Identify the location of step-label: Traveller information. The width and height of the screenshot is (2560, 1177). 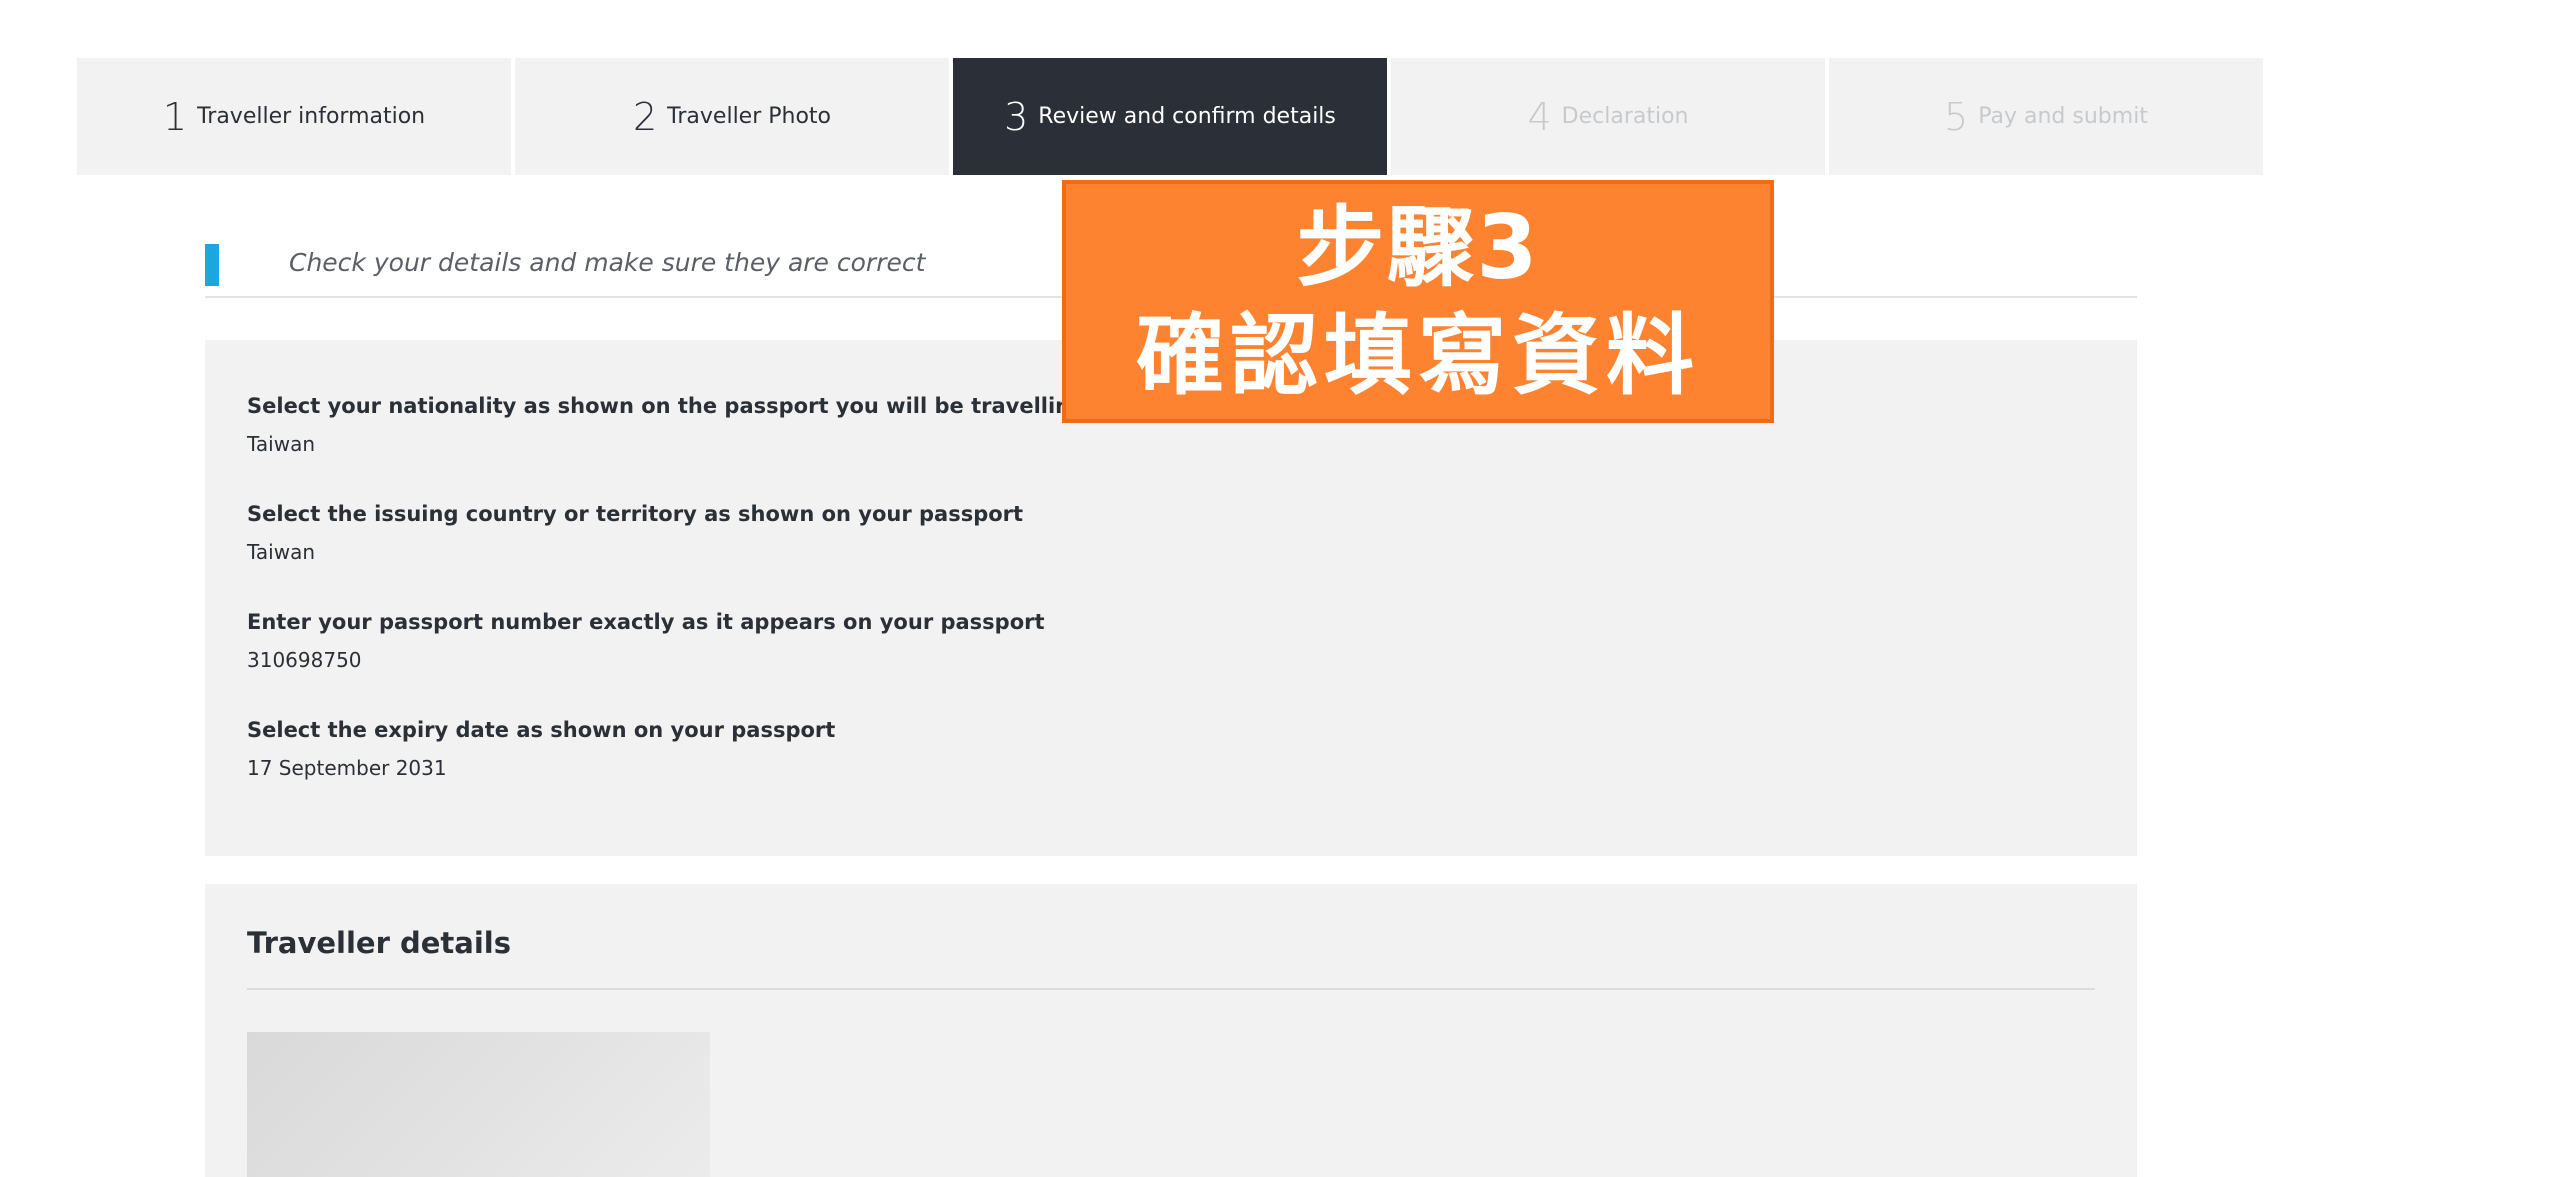
(311, 116).